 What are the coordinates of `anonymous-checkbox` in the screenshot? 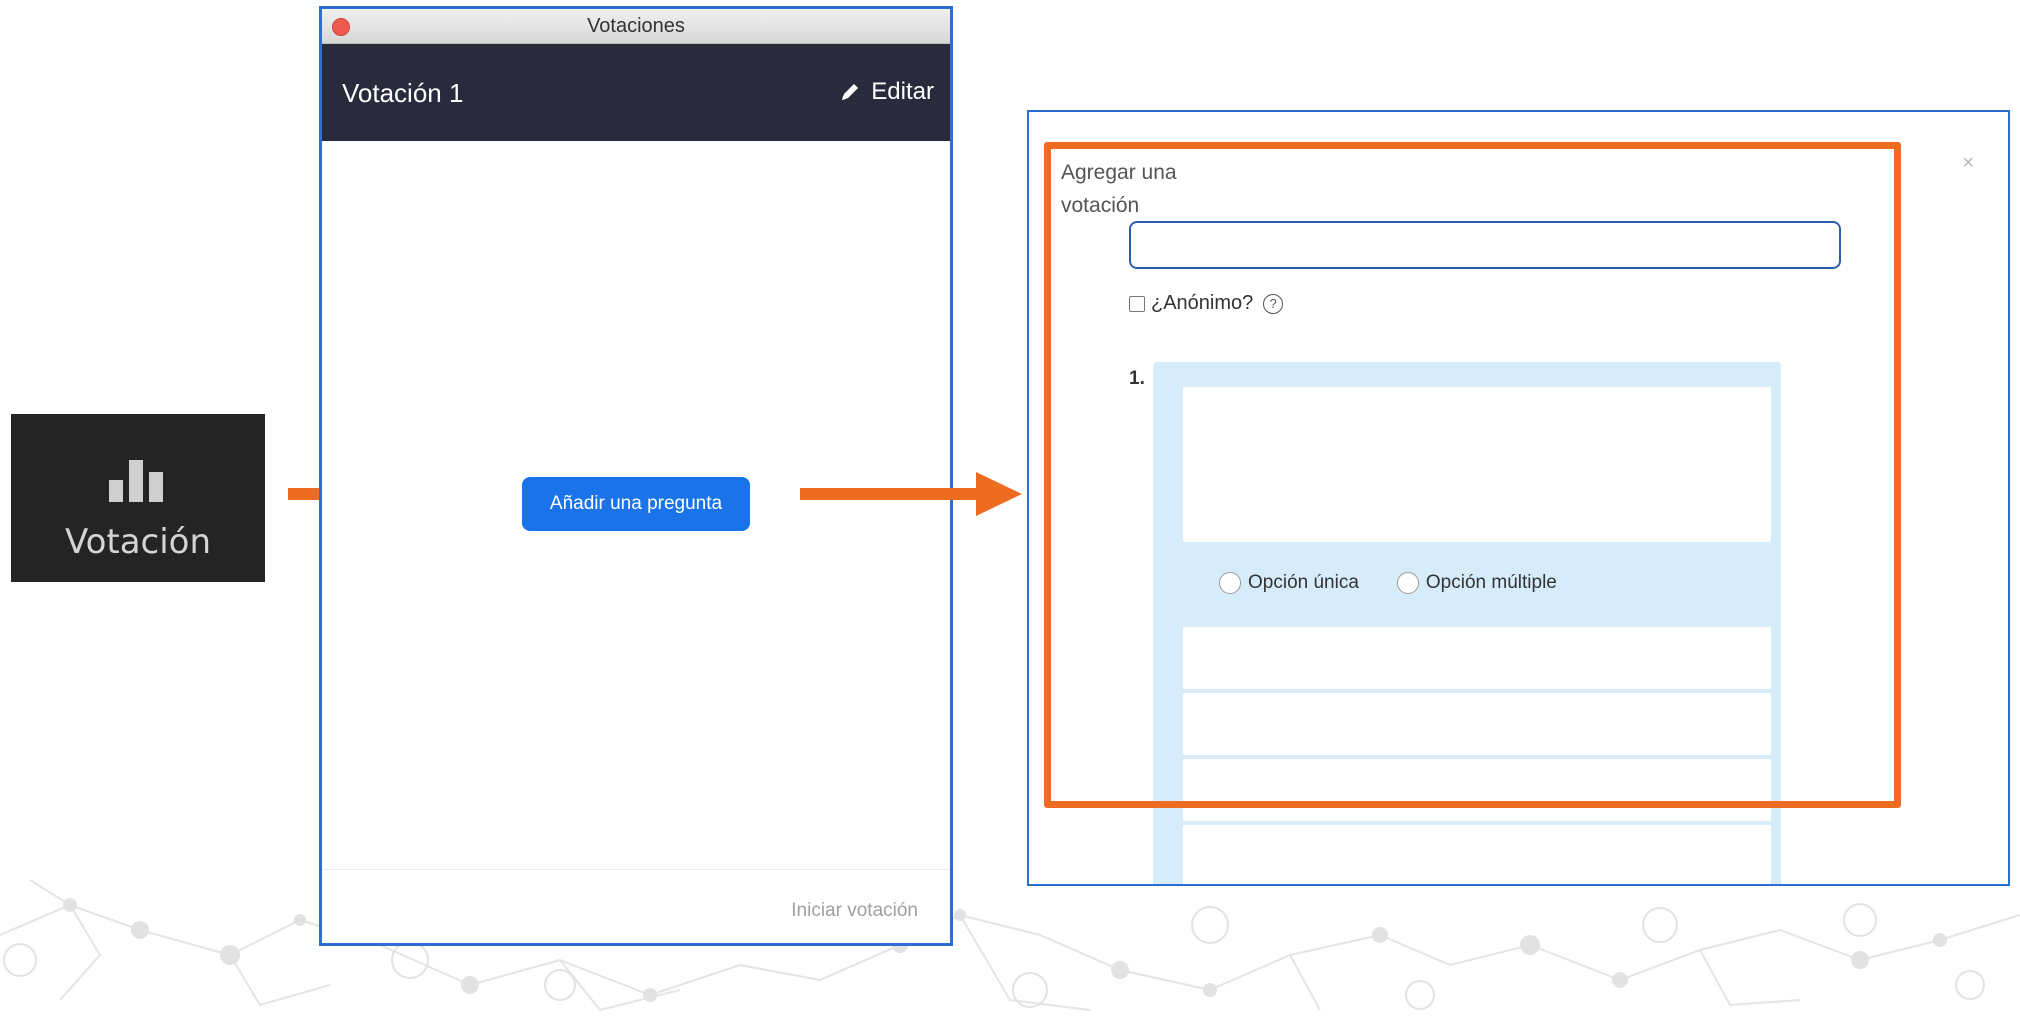 It's located at (1137, 303).